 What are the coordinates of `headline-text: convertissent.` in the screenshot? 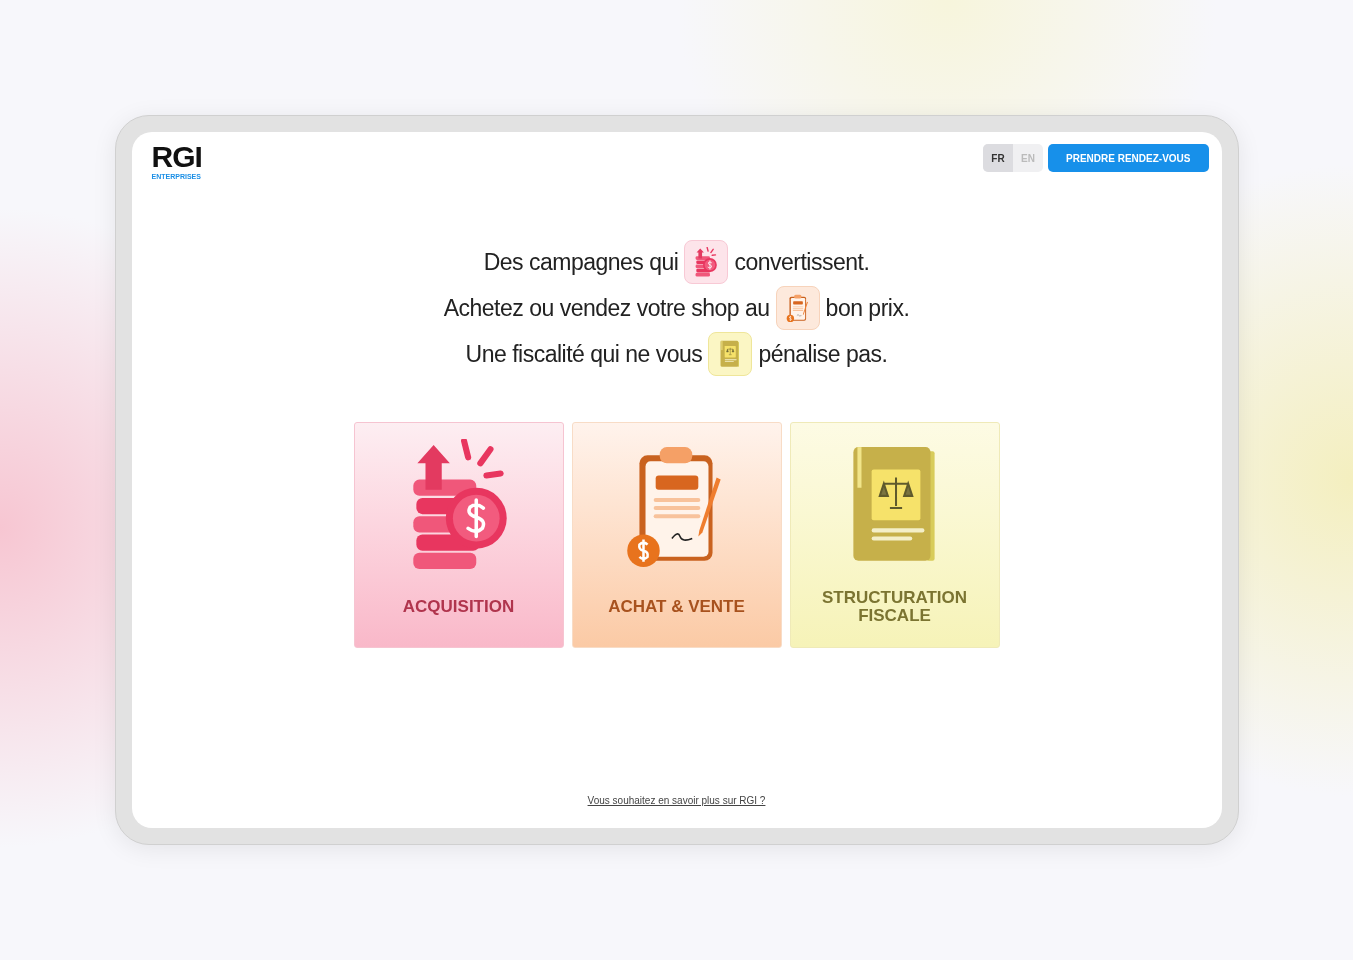 It's located at (802, 262).